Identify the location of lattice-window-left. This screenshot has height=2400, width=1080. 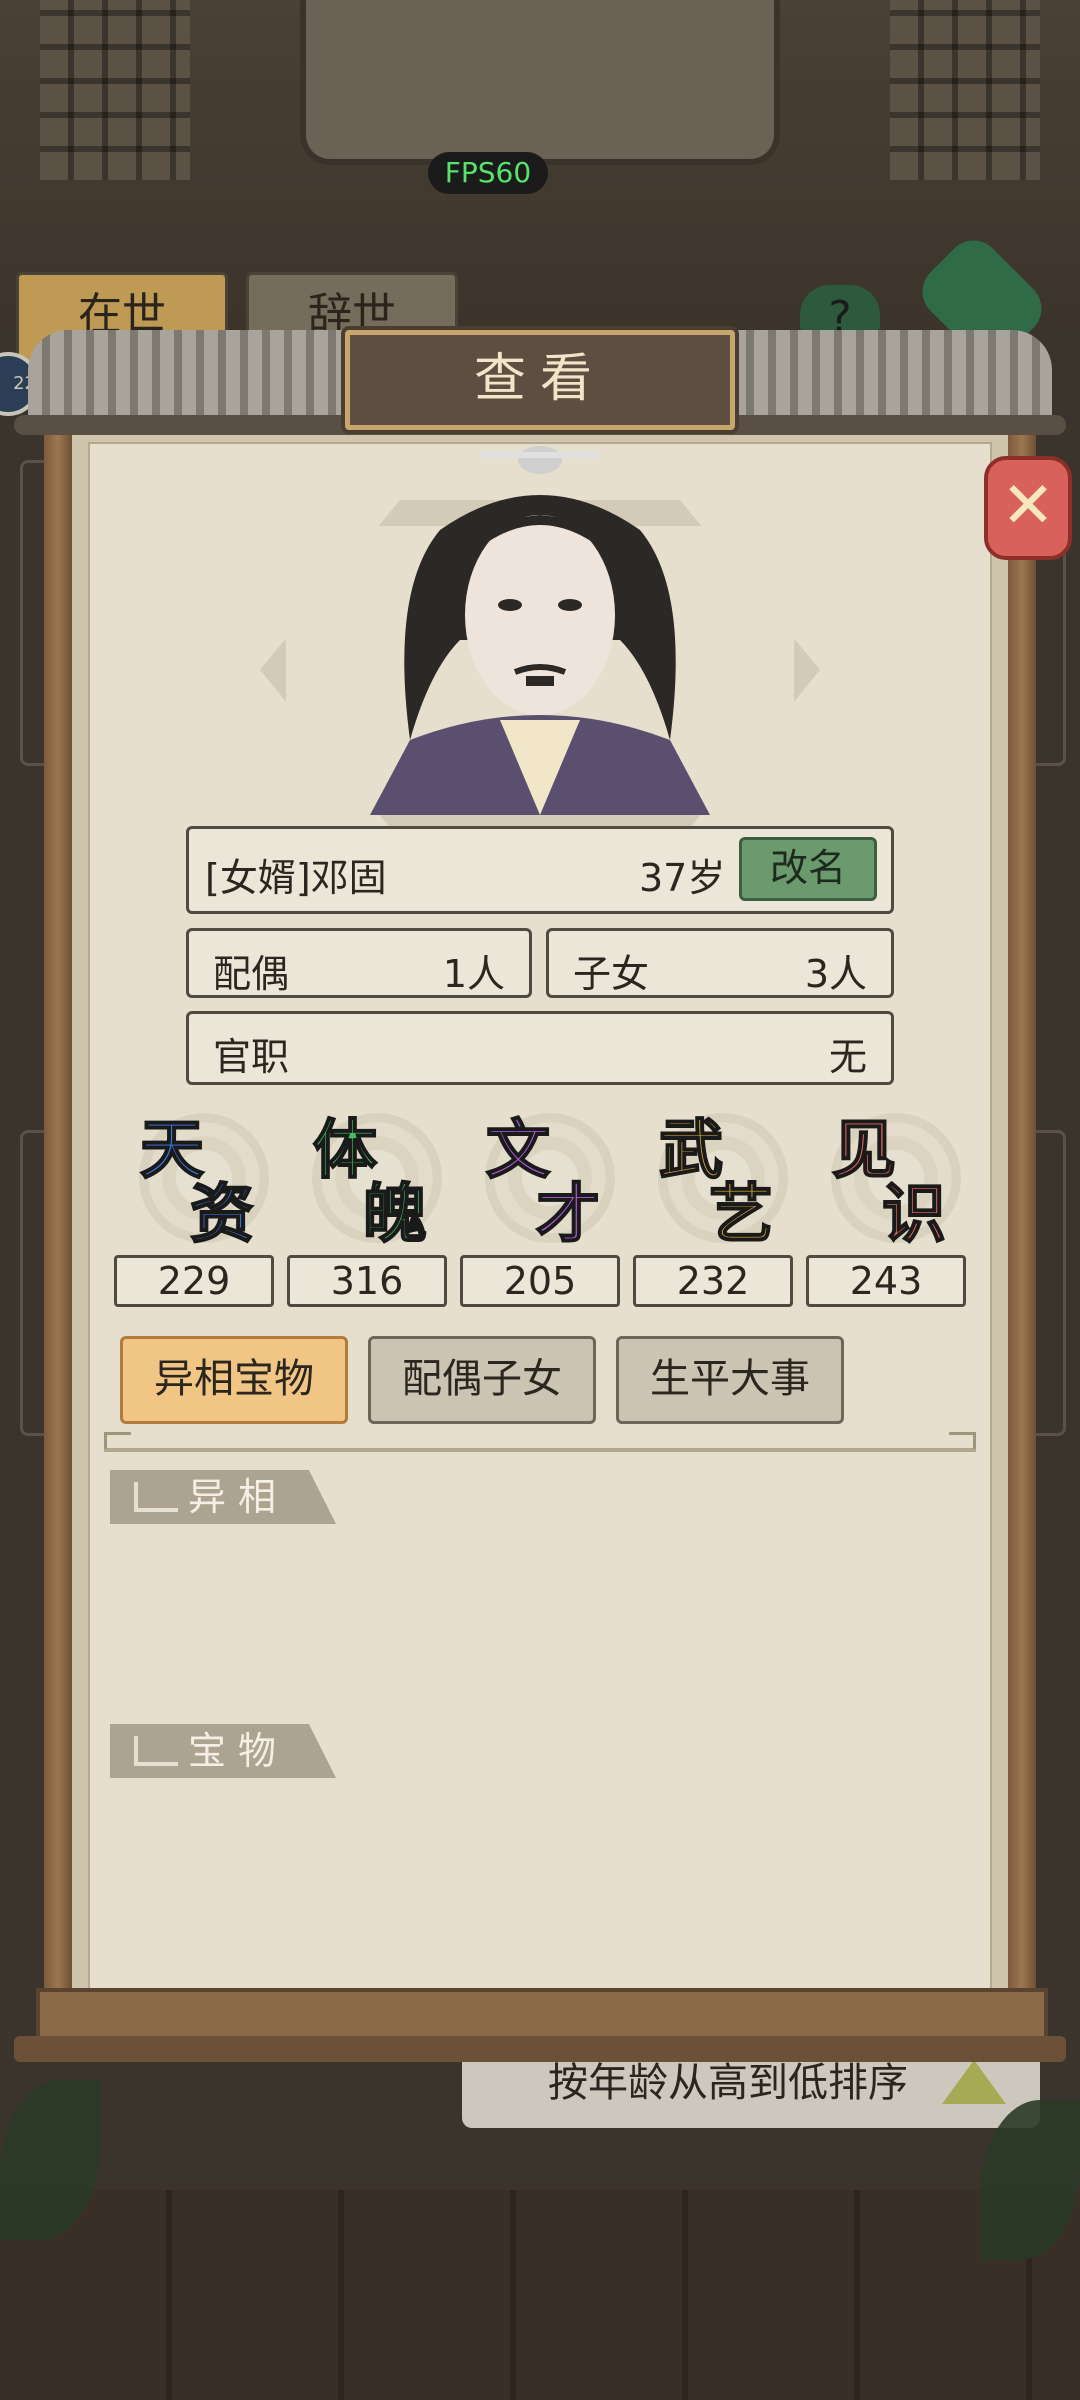
(115, 90).